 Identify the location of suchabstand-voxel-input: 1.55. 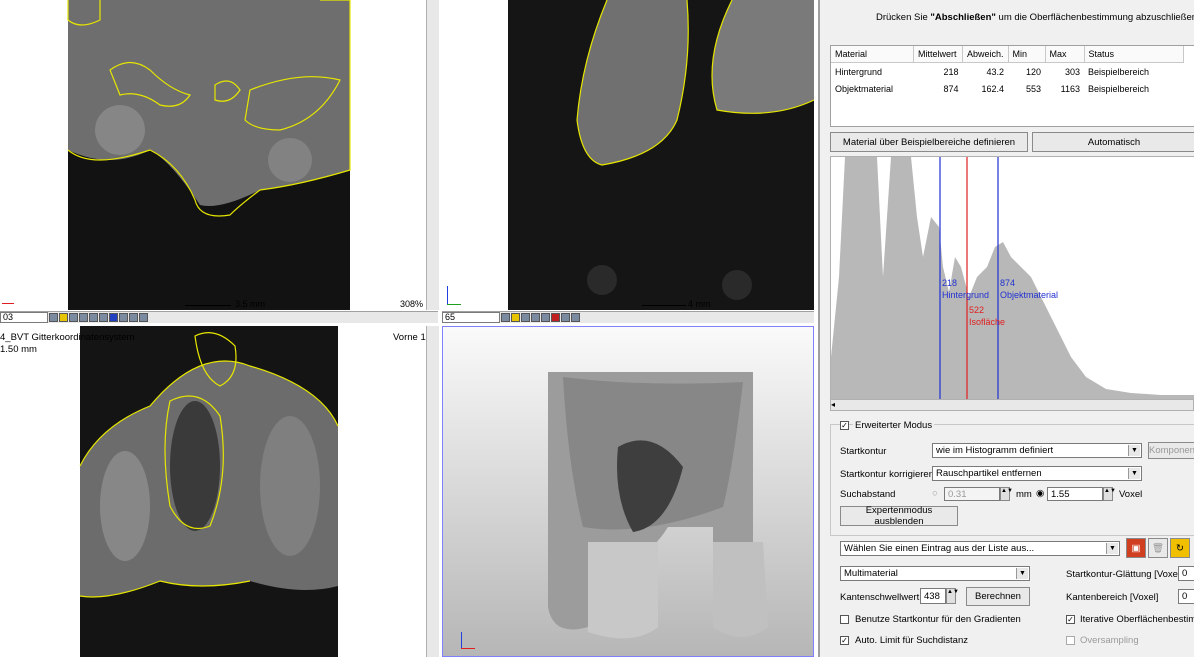
(1075, 494).